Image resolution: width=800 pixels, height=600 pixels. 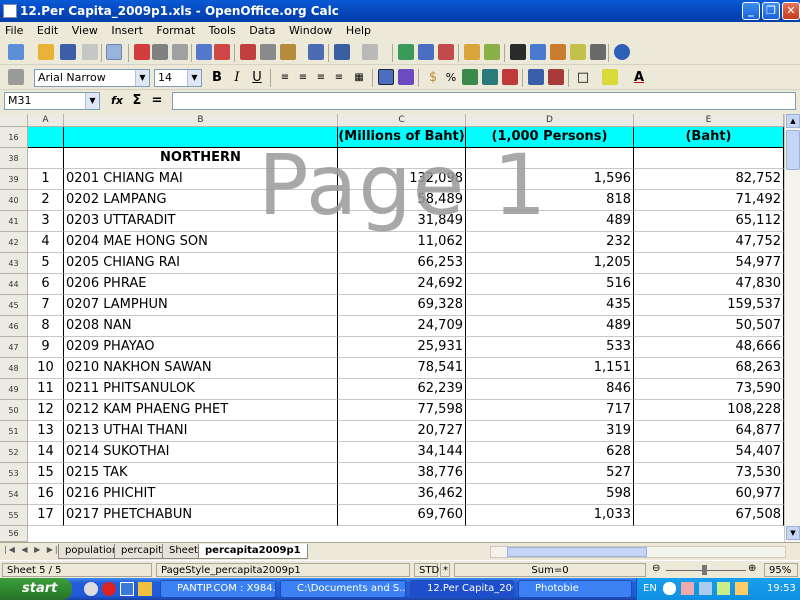 I want to click on scroll-thumb, so click(x=793, y=150).